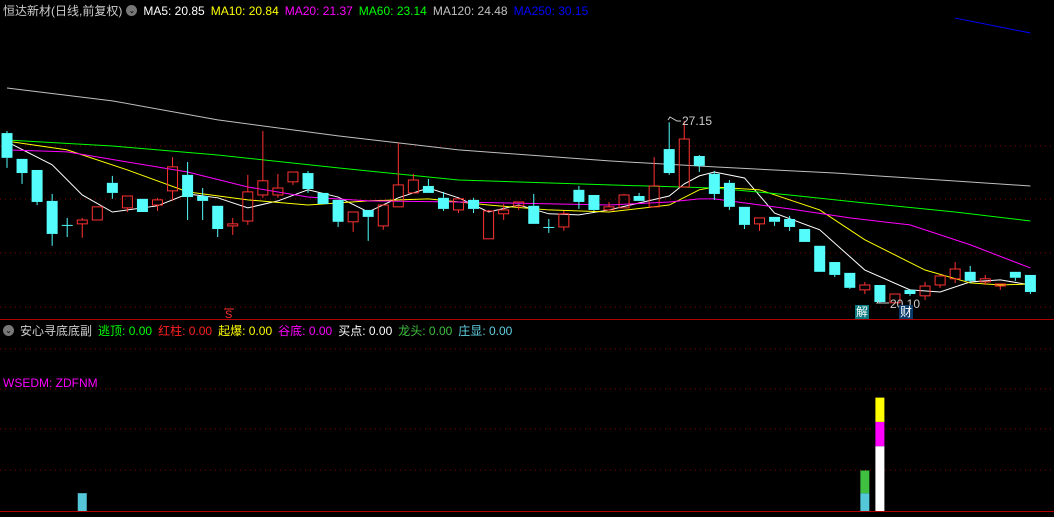 The image size is (1054, 517). I want to click on stock-title: 恒达新材(日线,前复权), so click(63, 11).